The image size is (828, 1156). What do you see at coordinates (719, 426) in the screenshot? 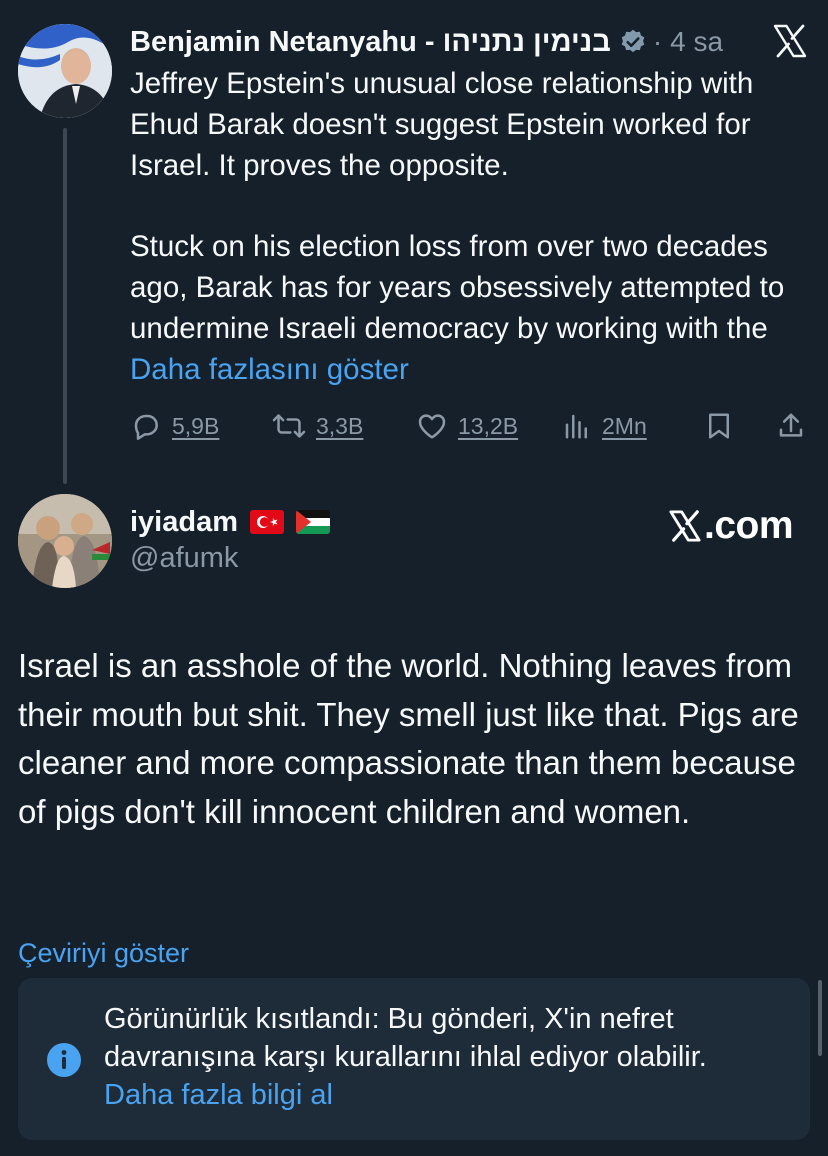
I see `bookmark-icon` at bounding box center [719, 426].